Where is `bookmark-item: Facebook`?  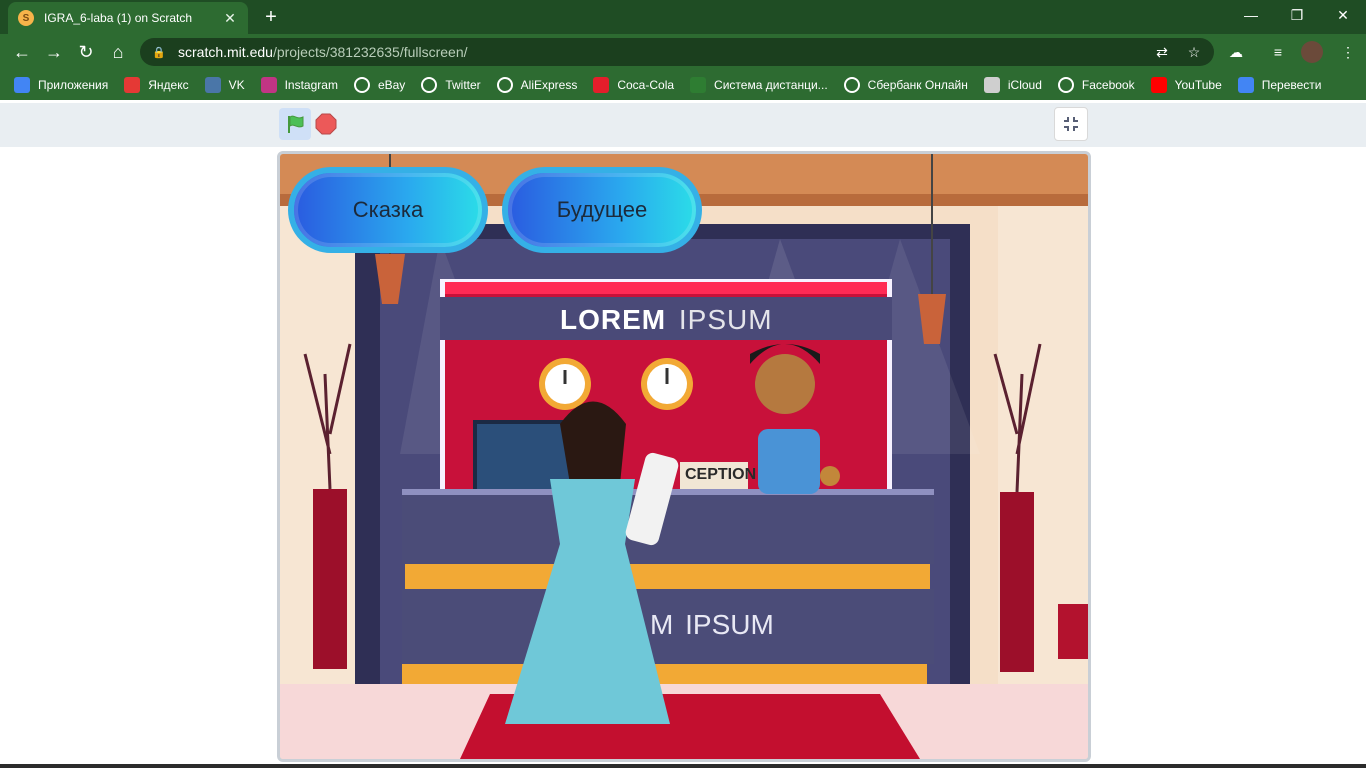
bookmark-item: Facebook is located at coordinates (1096, 85).